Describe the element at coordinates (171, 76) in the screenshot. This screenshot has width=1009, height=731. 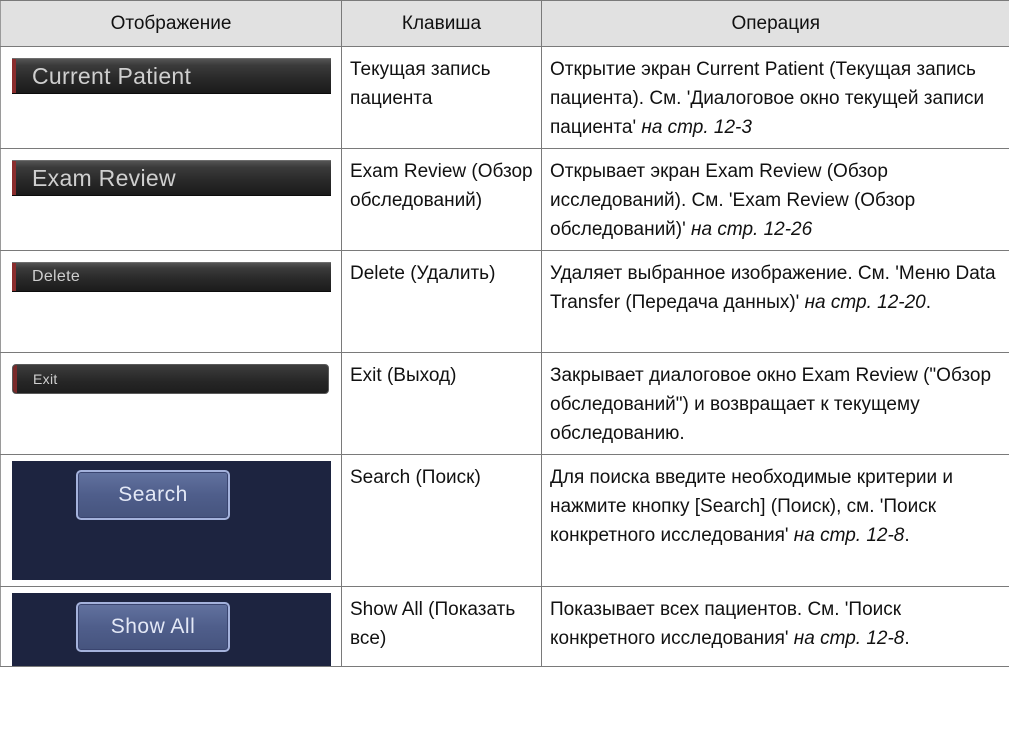
I see `current-patient-button: Current Patient` at that location.